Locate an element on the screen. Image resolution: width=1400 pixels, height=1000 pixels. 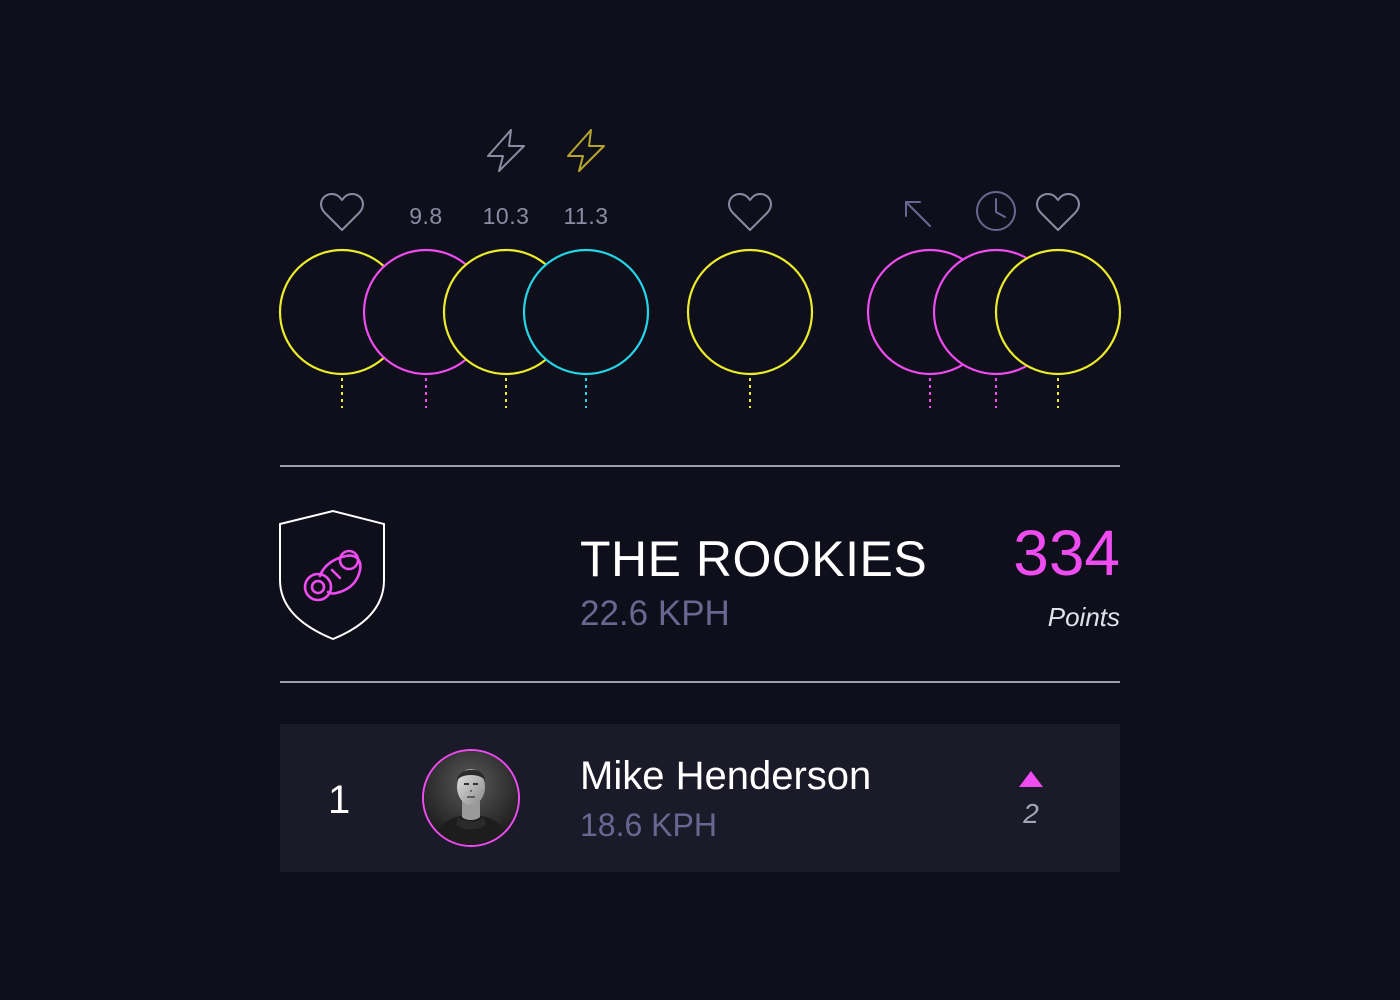
triangle-up-icon is located at coordinates (1031, 779).